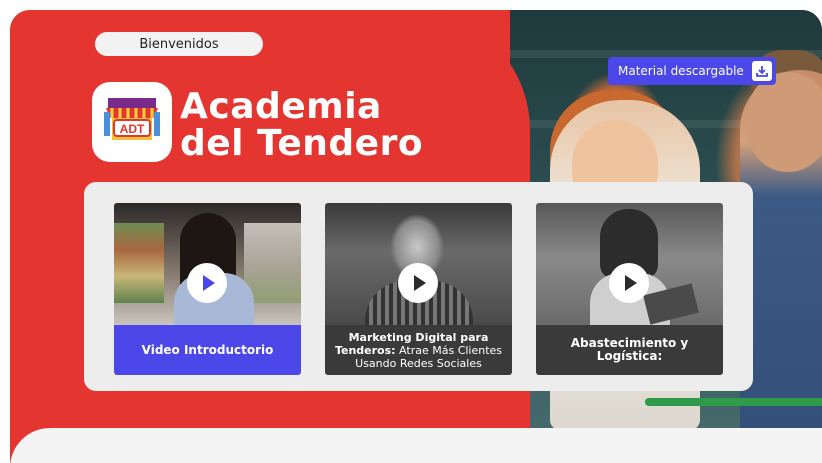 The image size is (822, 463). What do you see at coordinates (179, 44) in the screenshot?
I see `welcome-badge: Bienvenidos` at bounding box center [179, 44].